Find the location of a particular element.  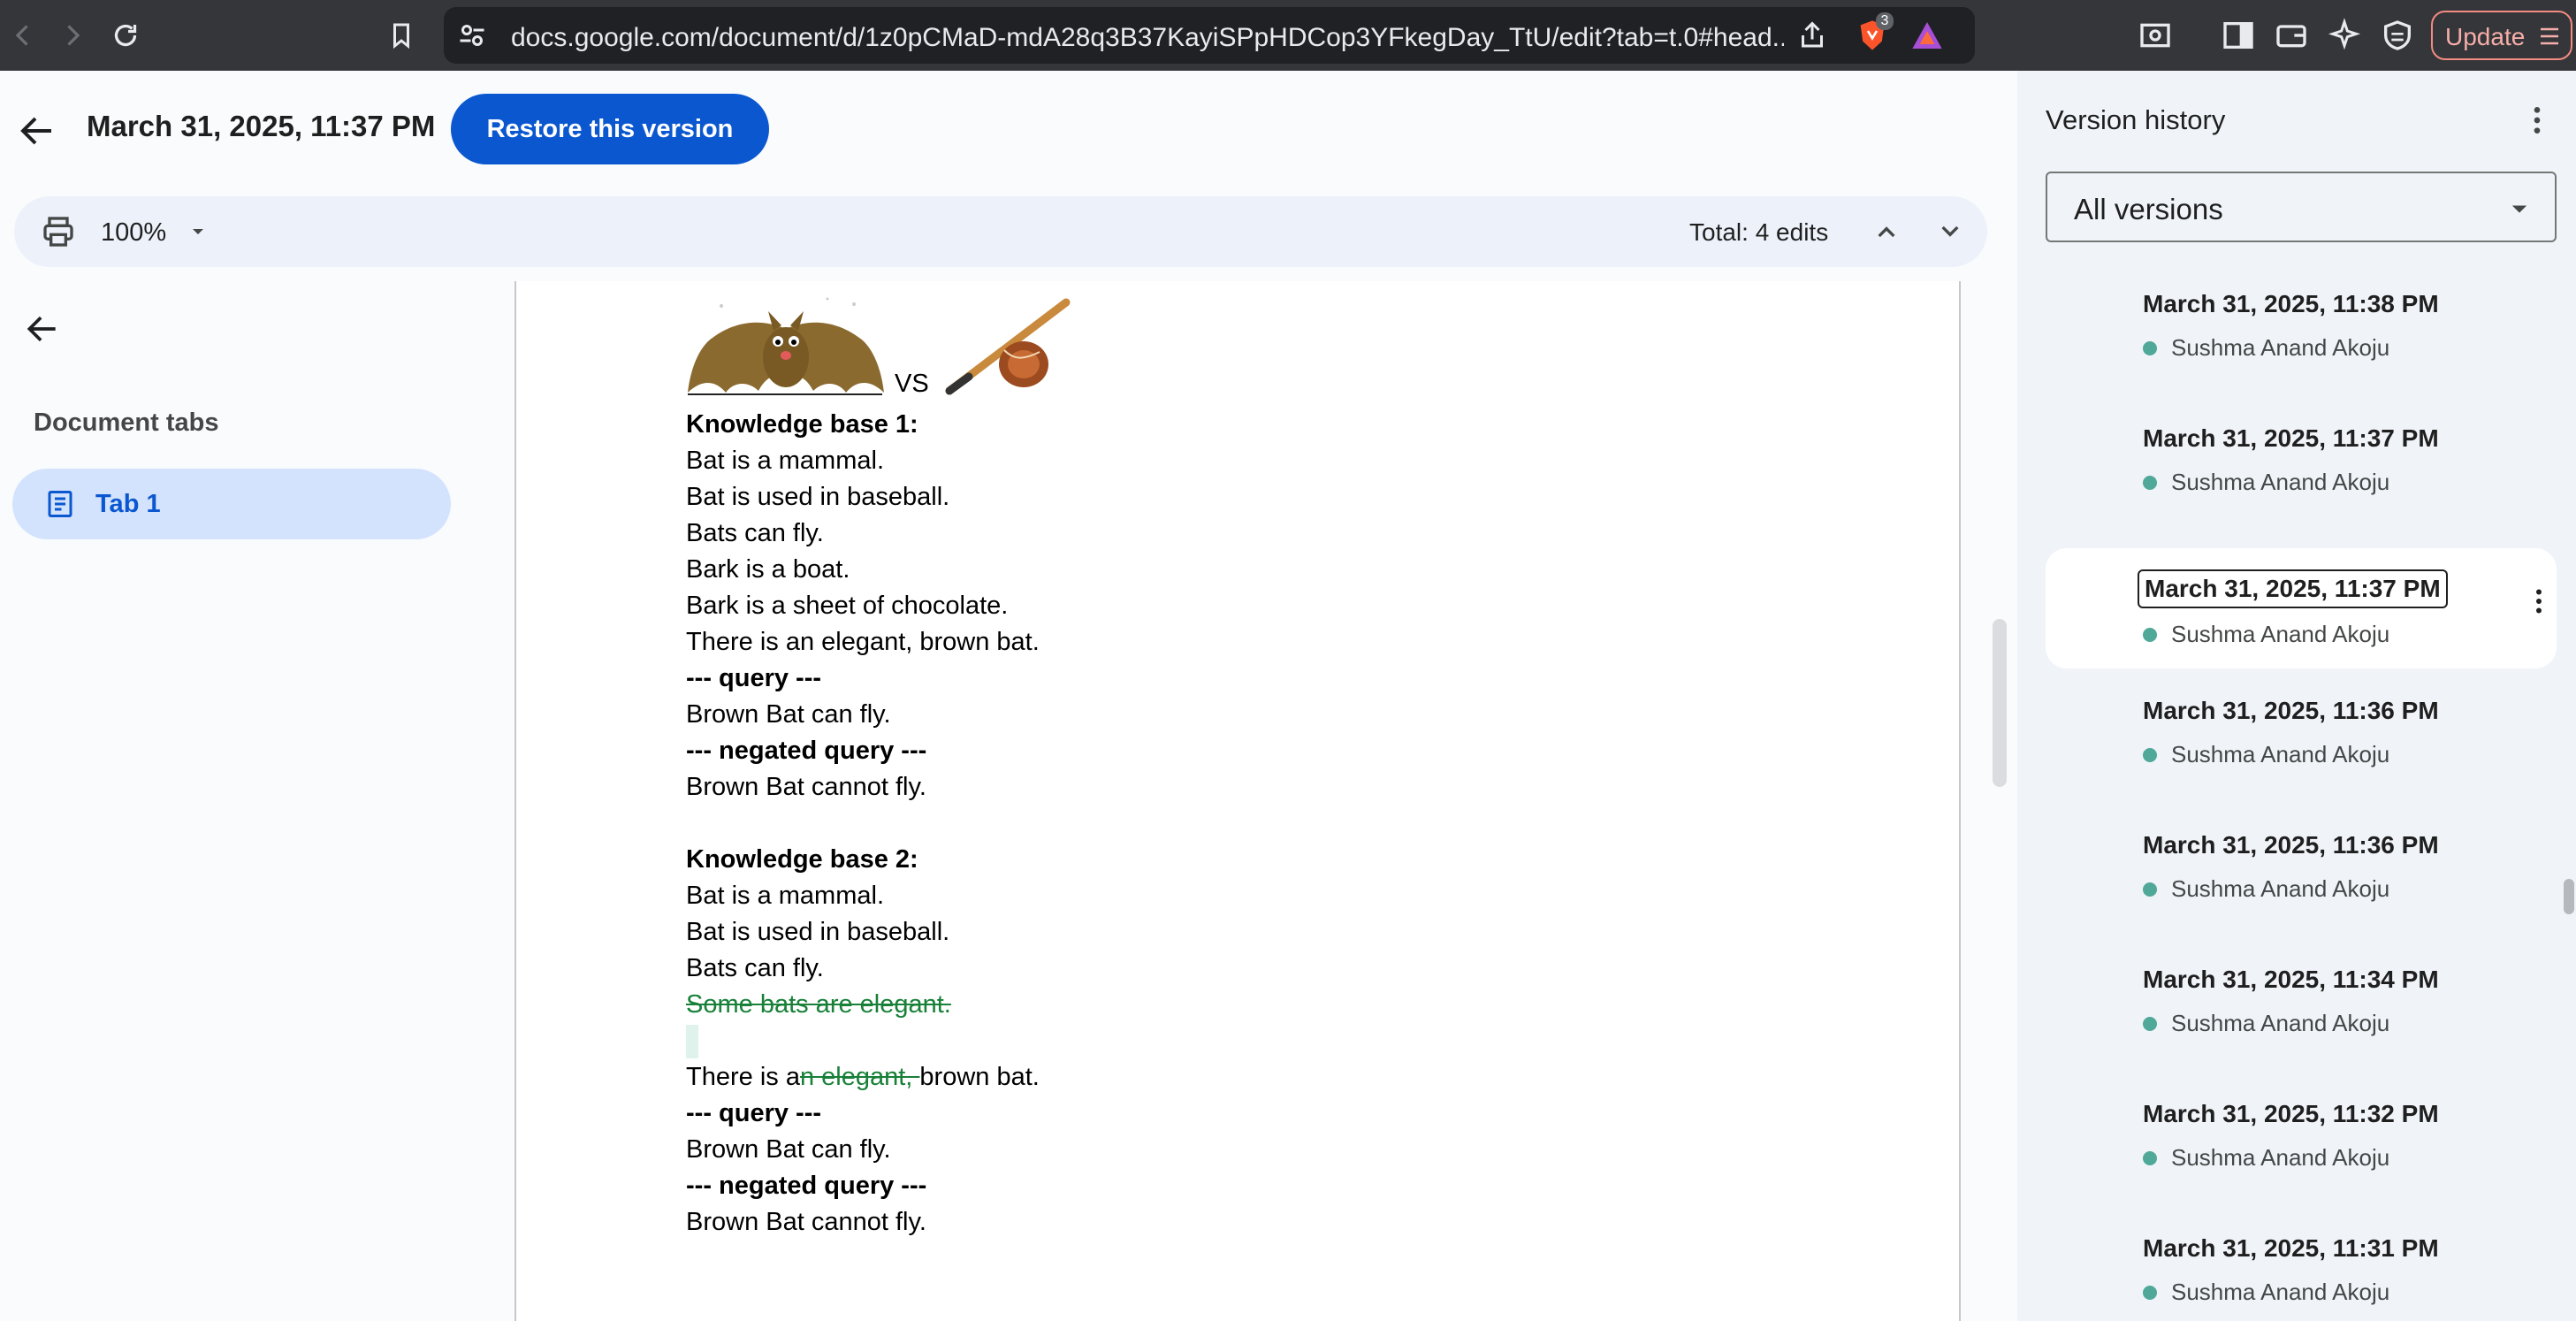

share-icon is located at coordinates (1812, 35).